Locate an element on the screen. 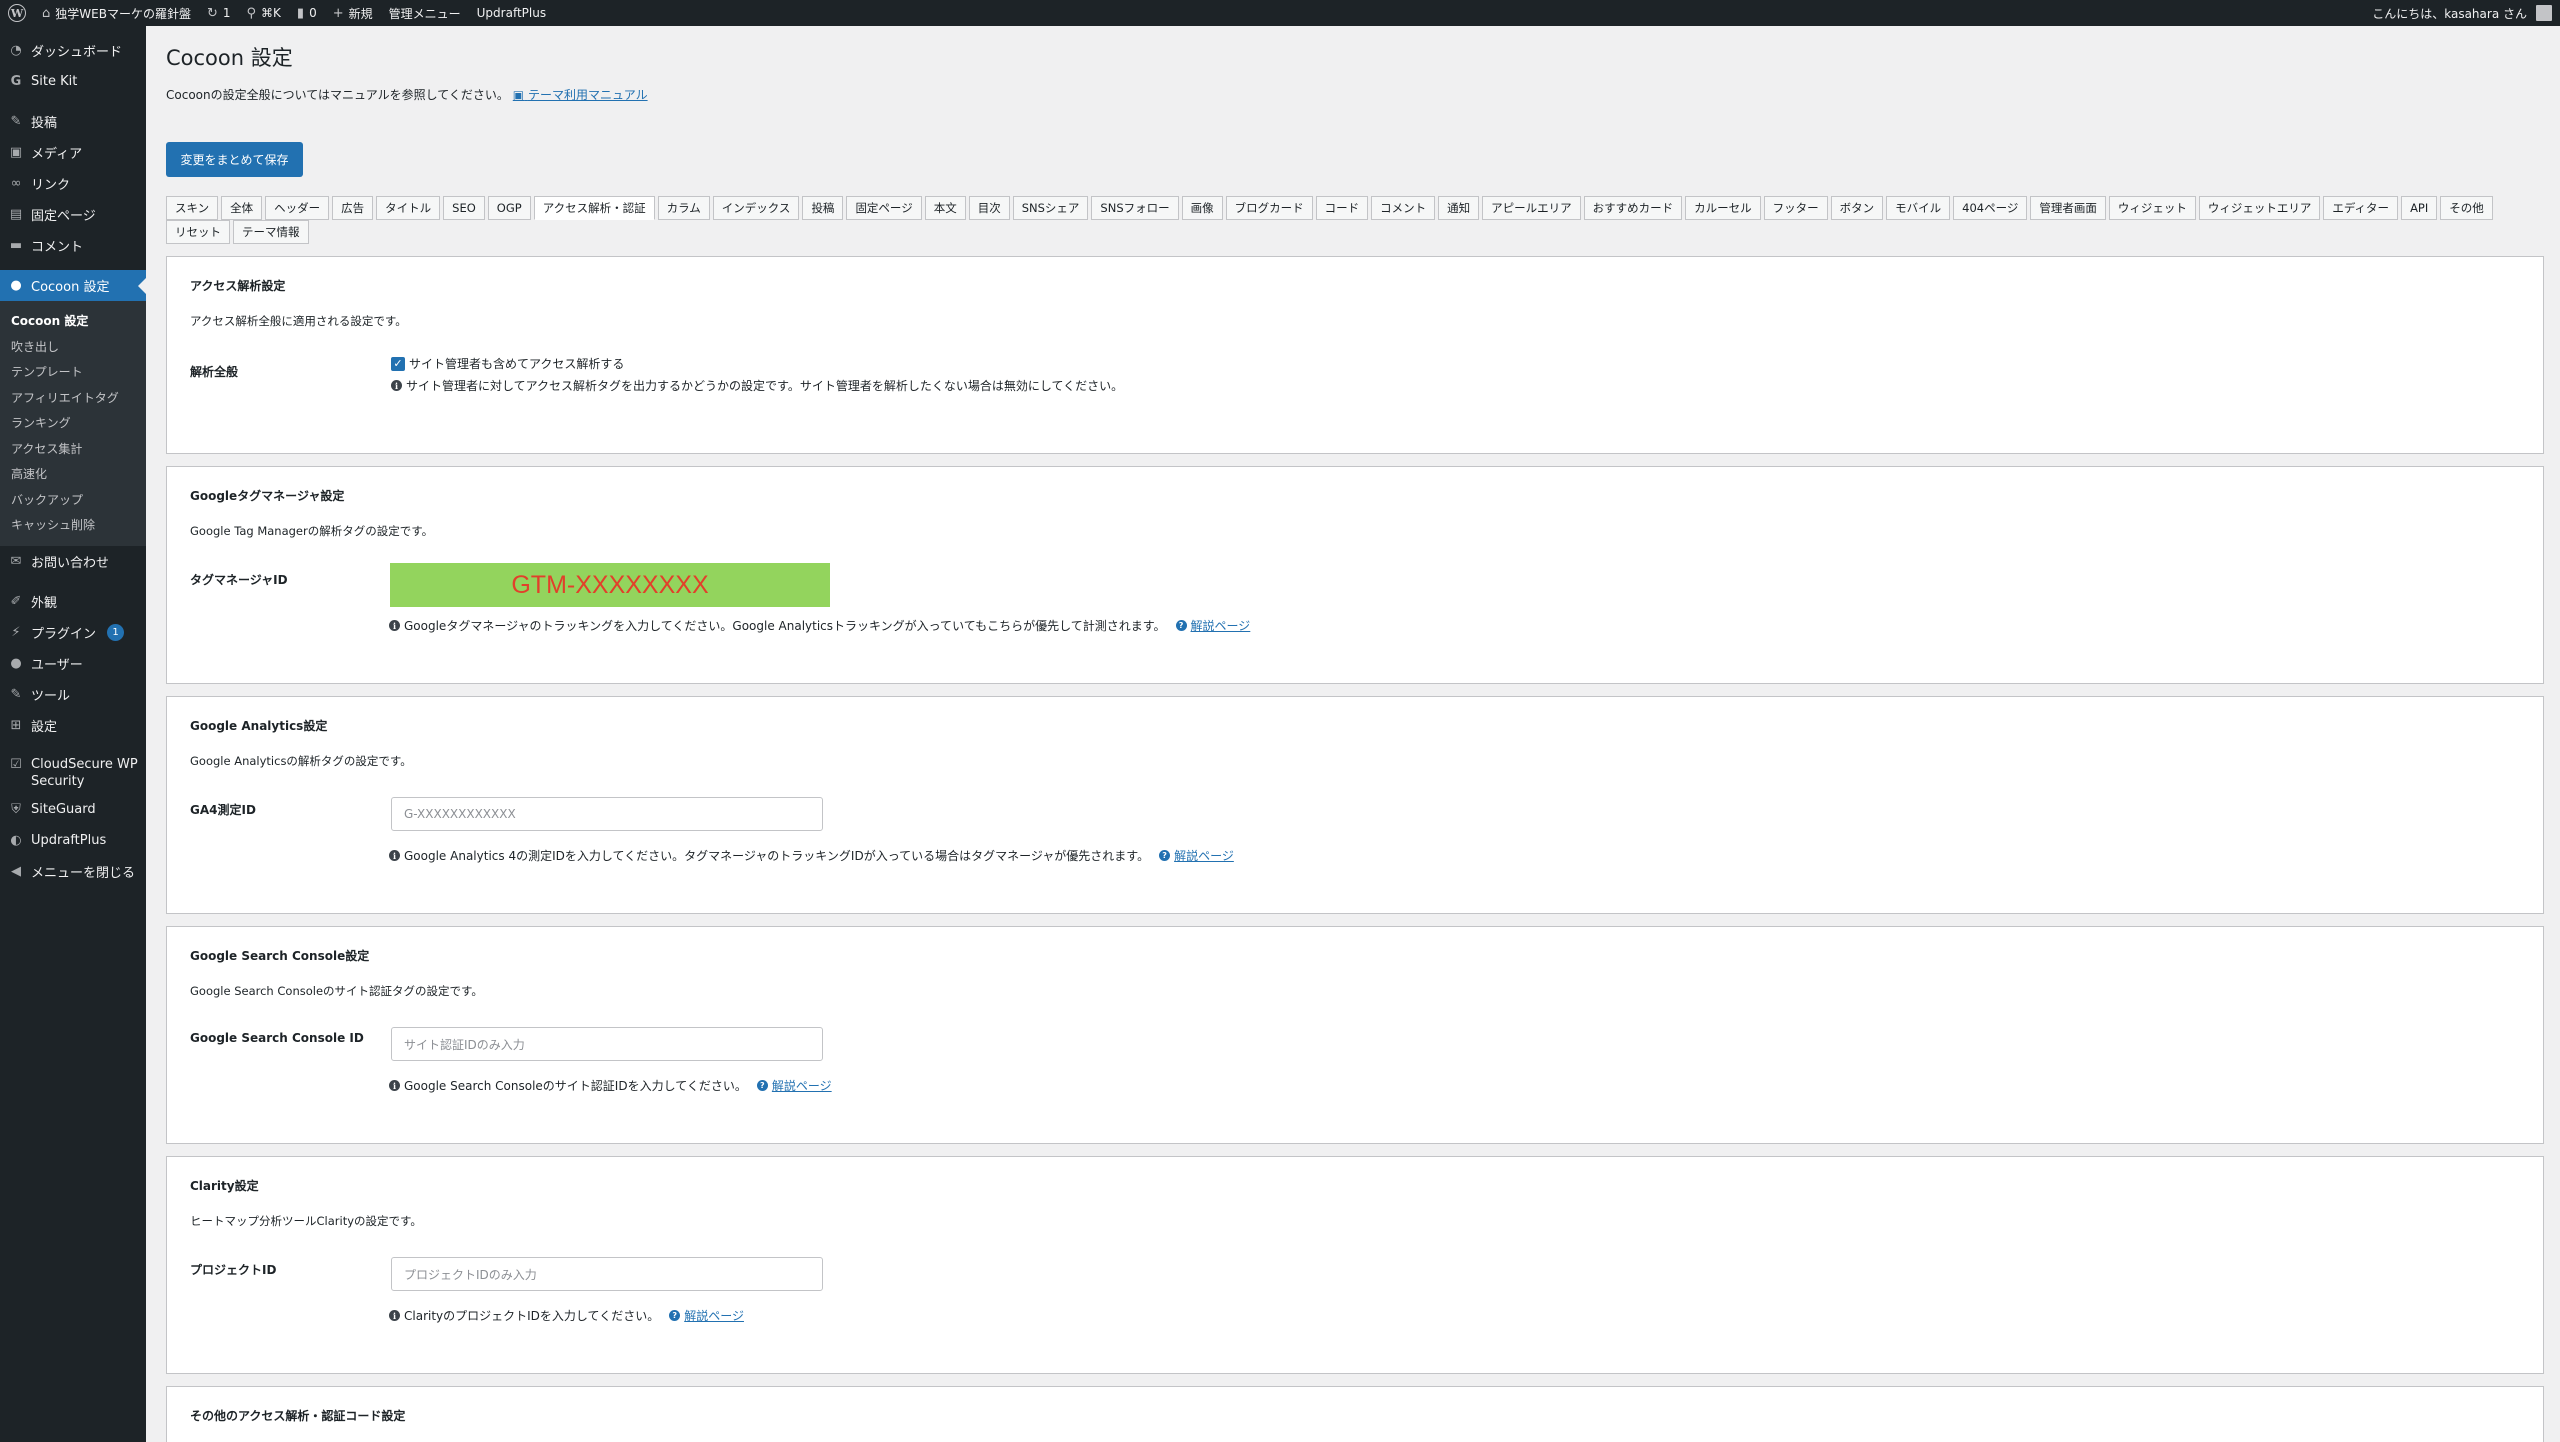  dashboard-icon: ◔ is located at coordinates (16, 50).